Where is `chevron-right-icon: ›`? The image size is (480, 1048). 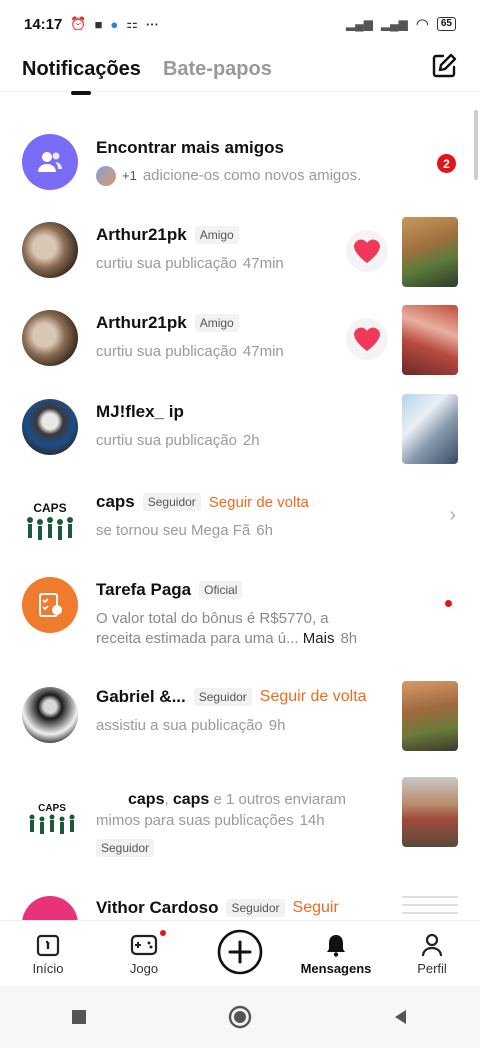 chevron-right-icon: › is located at coordinates (452, 515).